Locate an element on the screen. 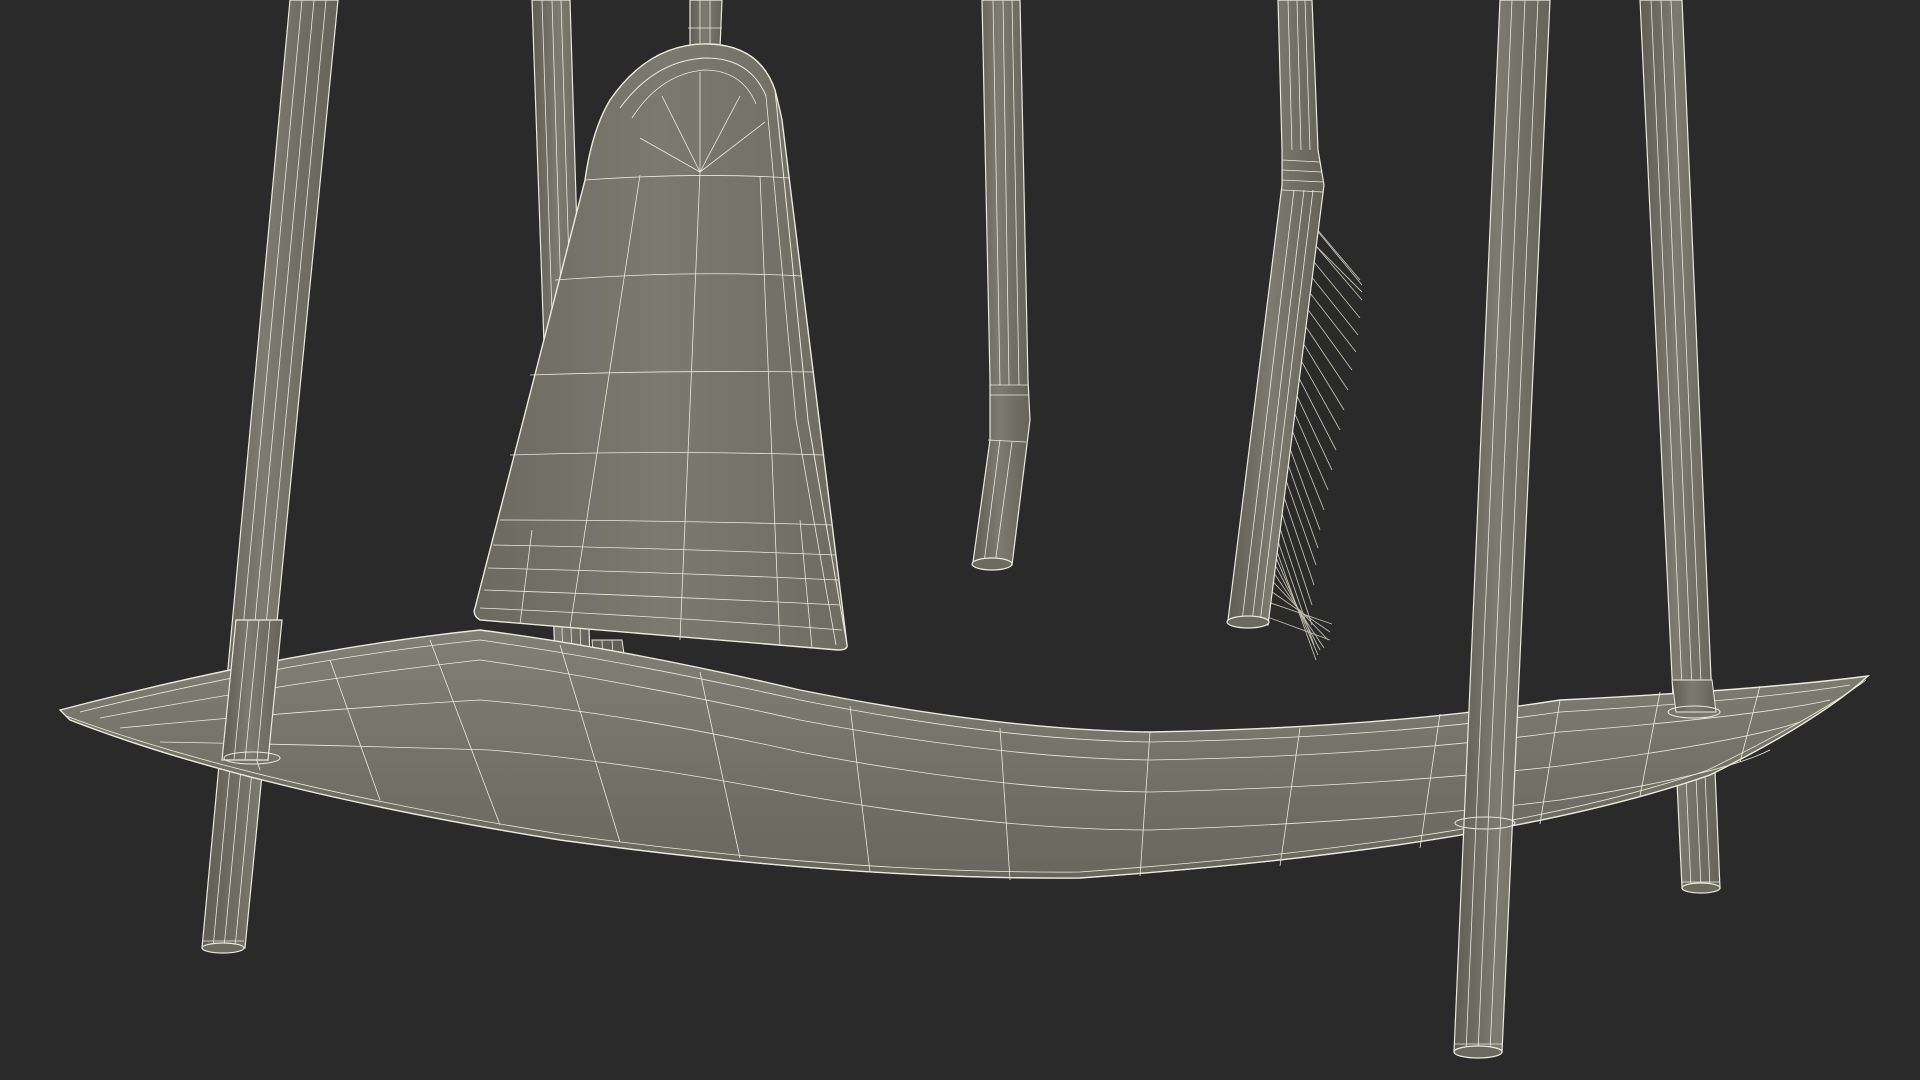 This screenshot has height=1080, width=1920. dustpan is located at coordinates (660, 347).